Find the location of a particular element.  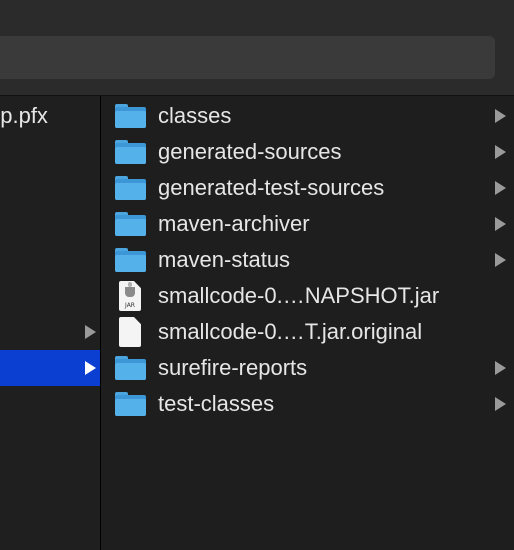

list-item: classes is located at coordinates (307, 116).